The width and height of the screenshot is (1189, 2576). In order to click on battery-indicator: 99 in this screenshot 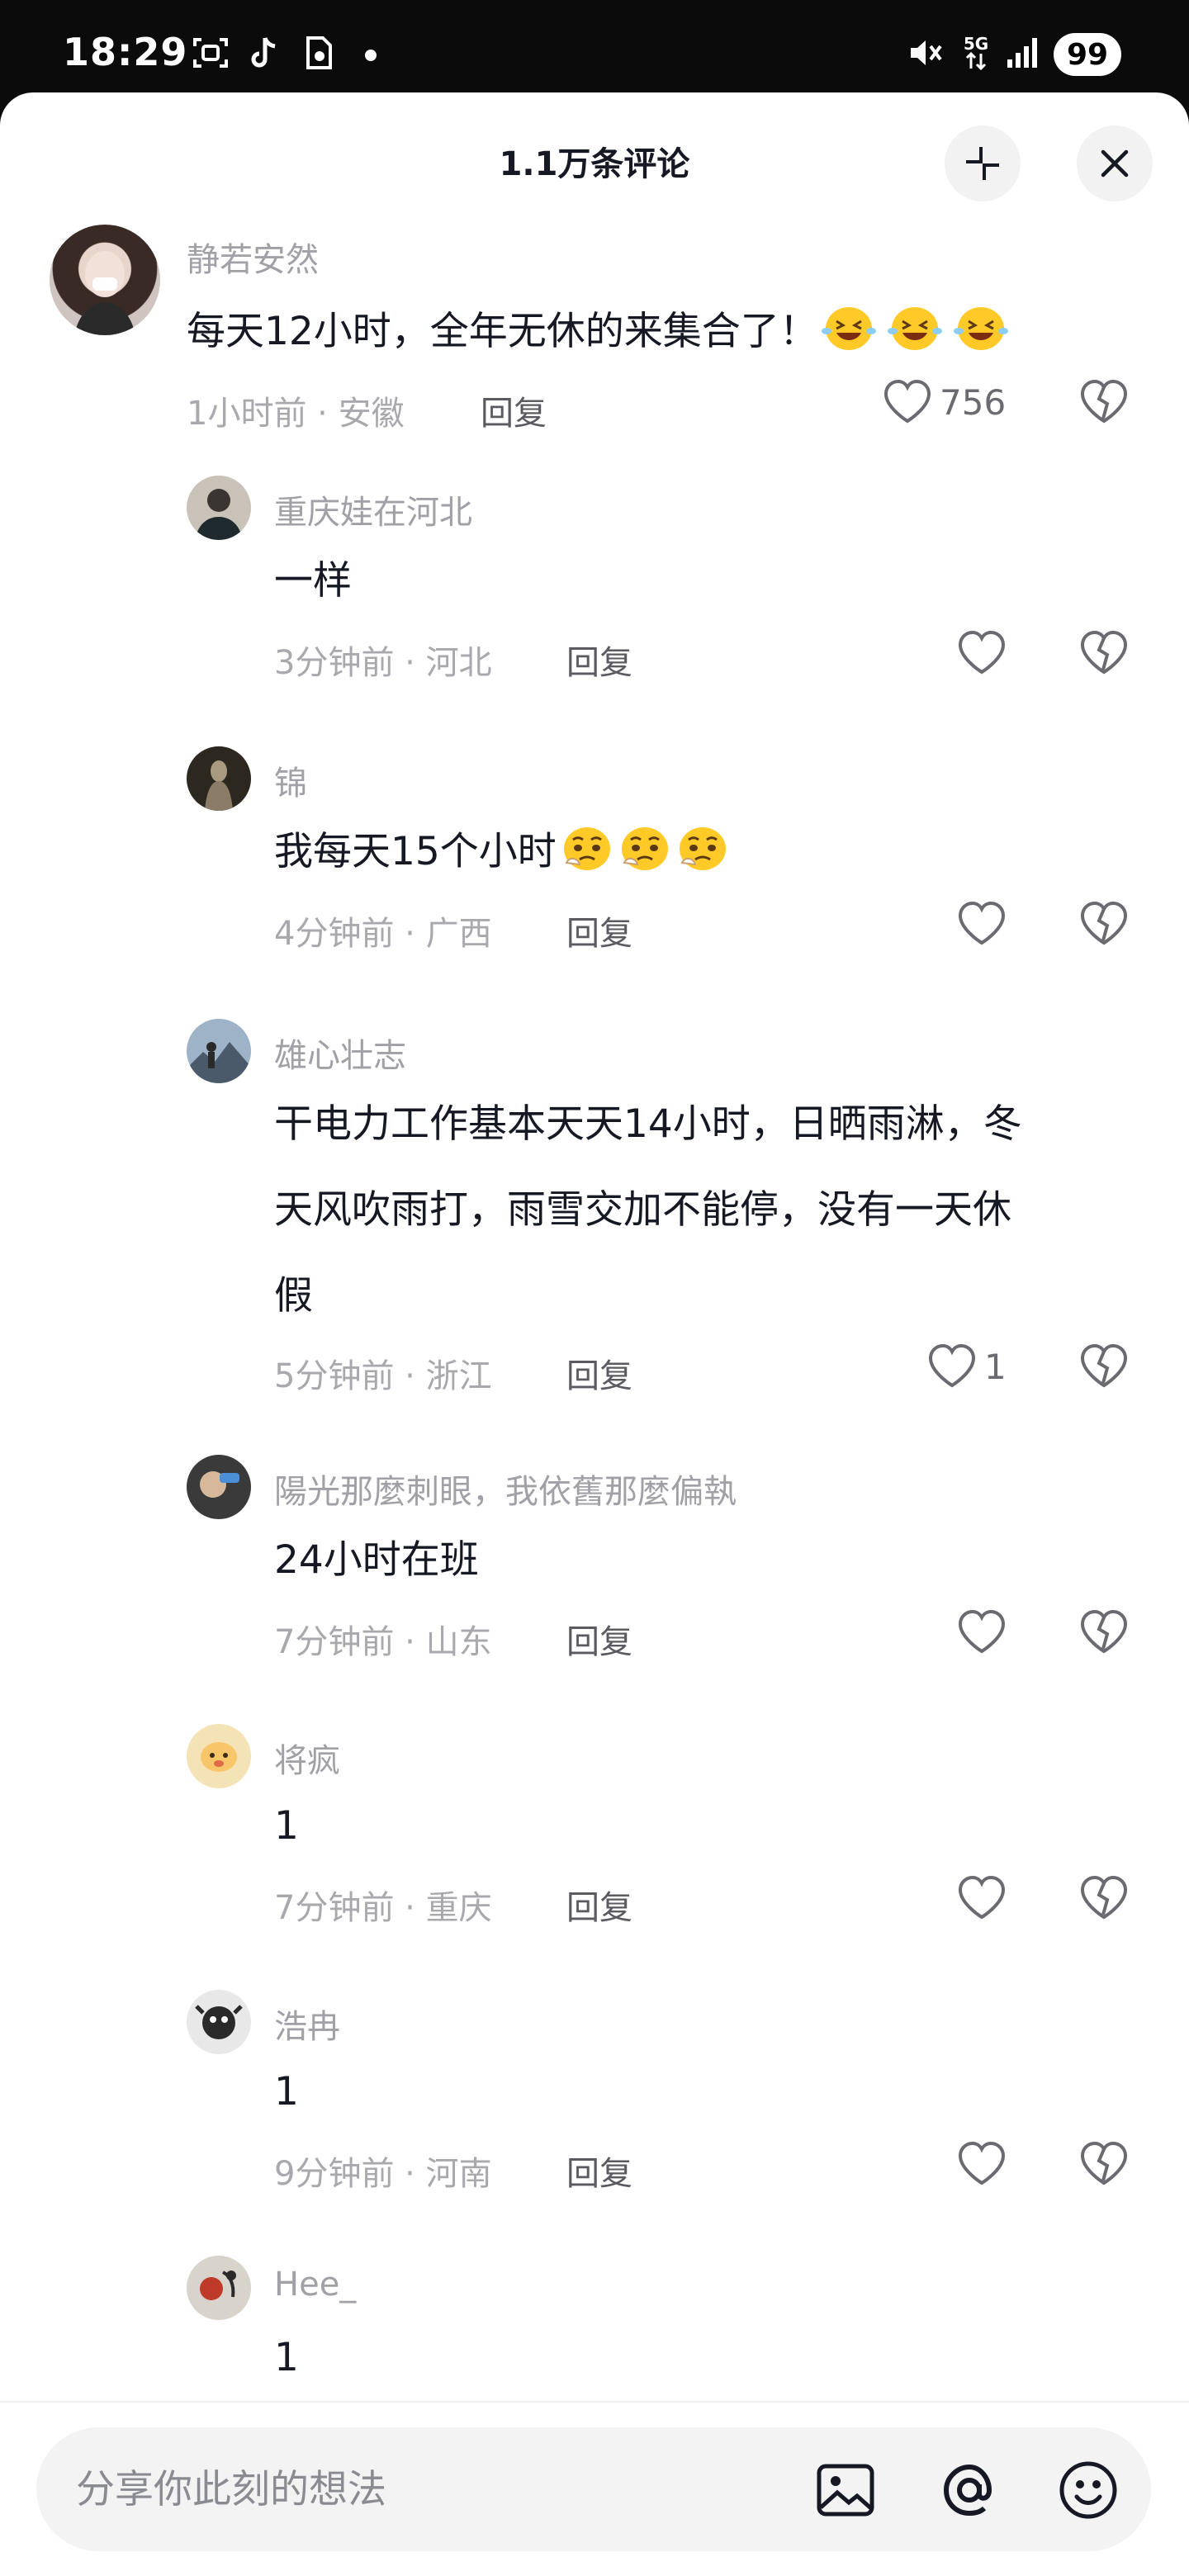, I will do `click(1087, 54)`.